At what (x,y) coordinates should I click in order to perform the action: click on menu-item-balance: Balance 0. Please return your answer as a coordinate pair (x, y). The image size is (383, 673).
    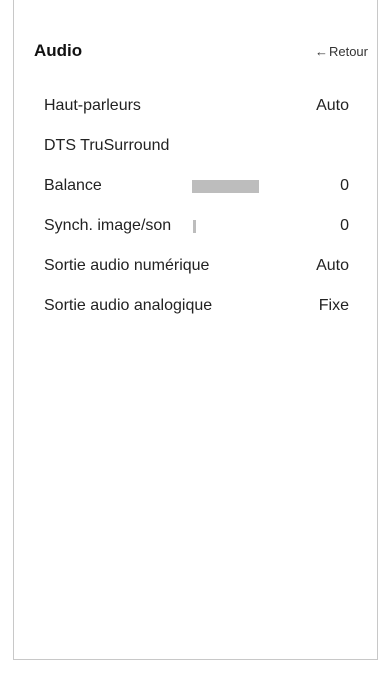
    Looking at the image, I should click on (196, 186).